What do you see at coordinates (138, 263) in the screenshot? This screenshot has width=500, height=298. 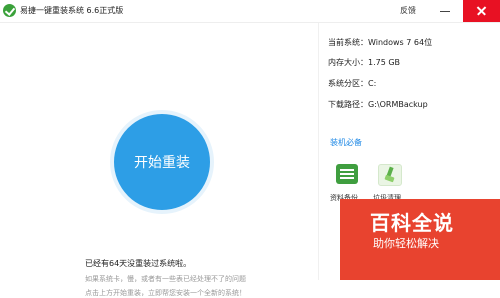 I see `days-since-reinstall-text: 已经有64天没重装过系统啦。` at bounding box center [138, 263].